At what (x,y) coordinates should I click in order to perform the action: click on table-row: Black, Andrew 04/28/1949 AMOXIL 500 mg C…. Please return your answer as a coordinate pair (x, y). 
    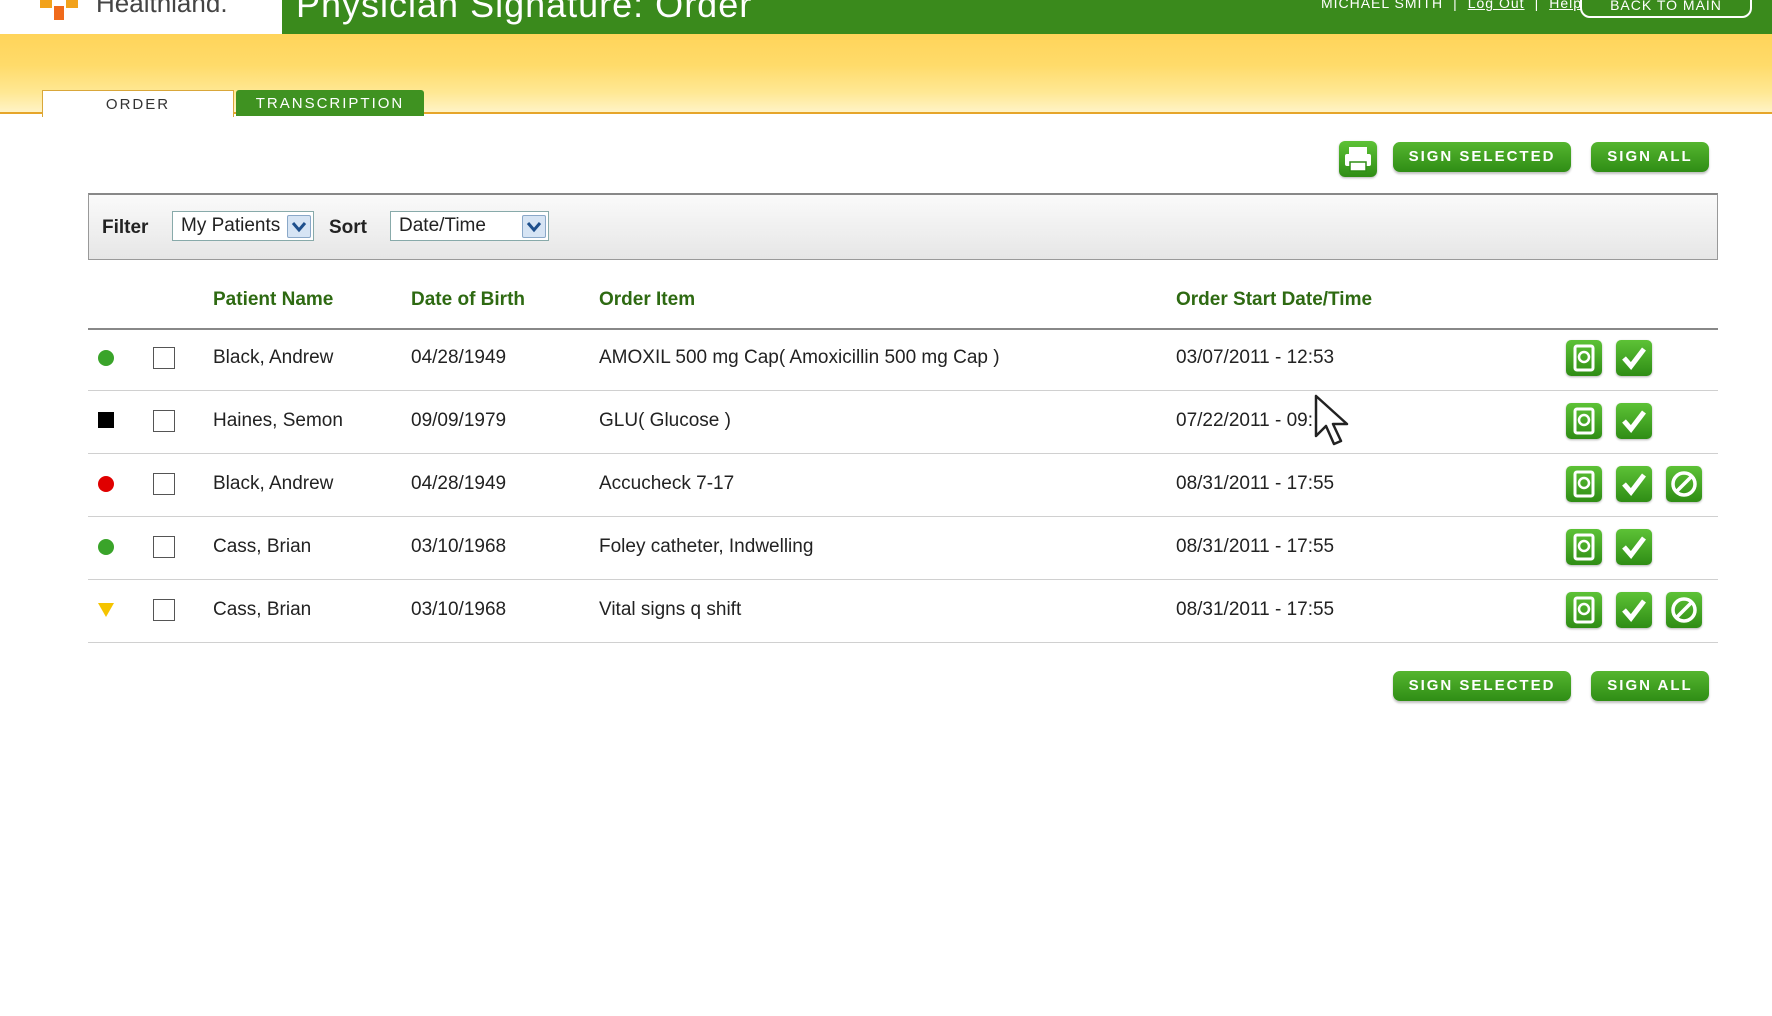
    Looking at the image, I should click on (903, 359).